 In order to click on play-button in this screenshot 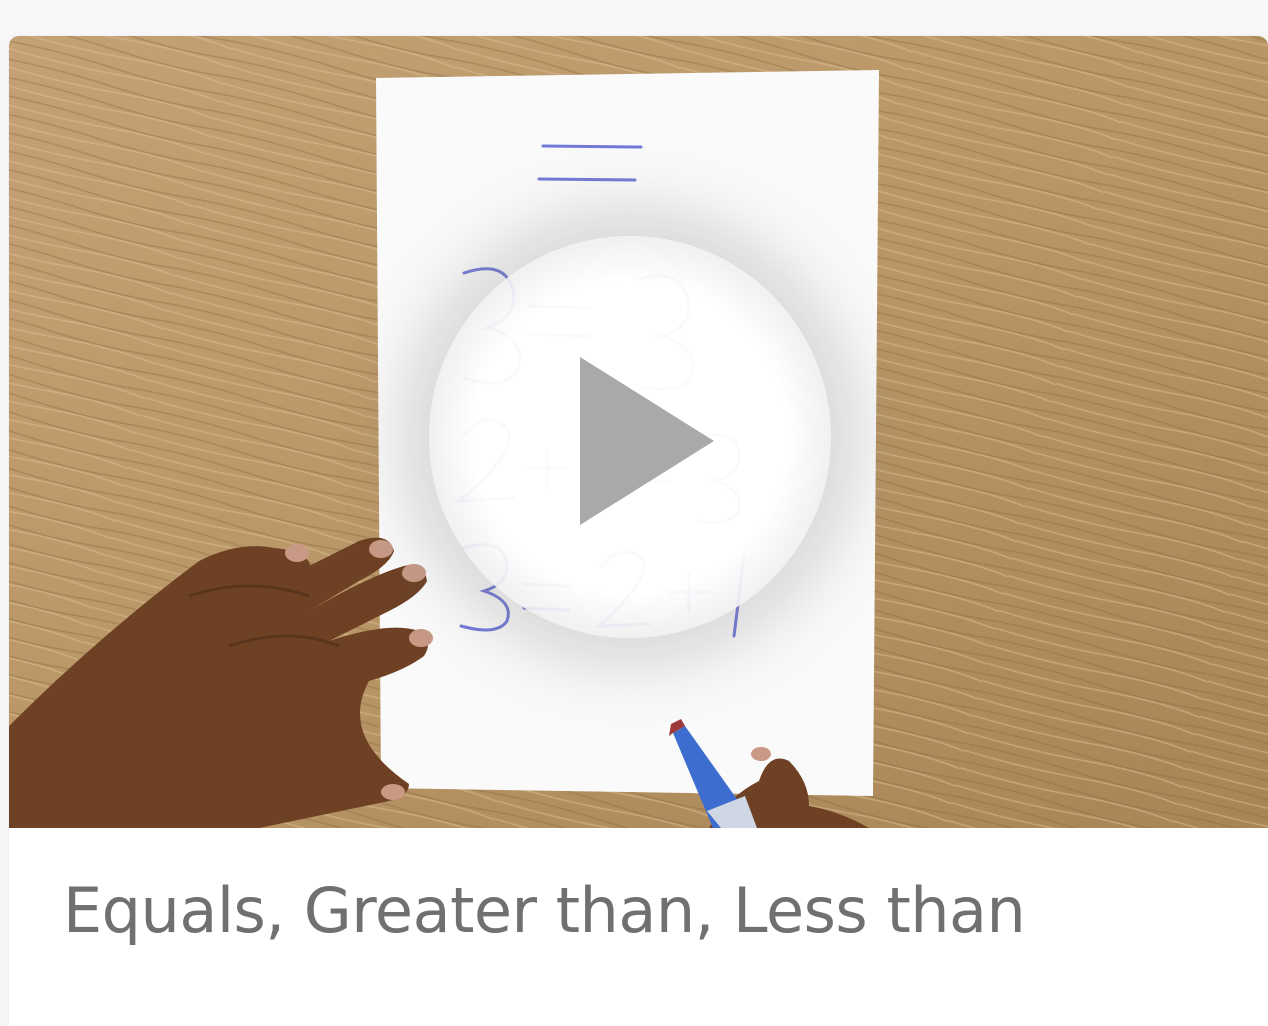, I will do `click(630, 437)`.